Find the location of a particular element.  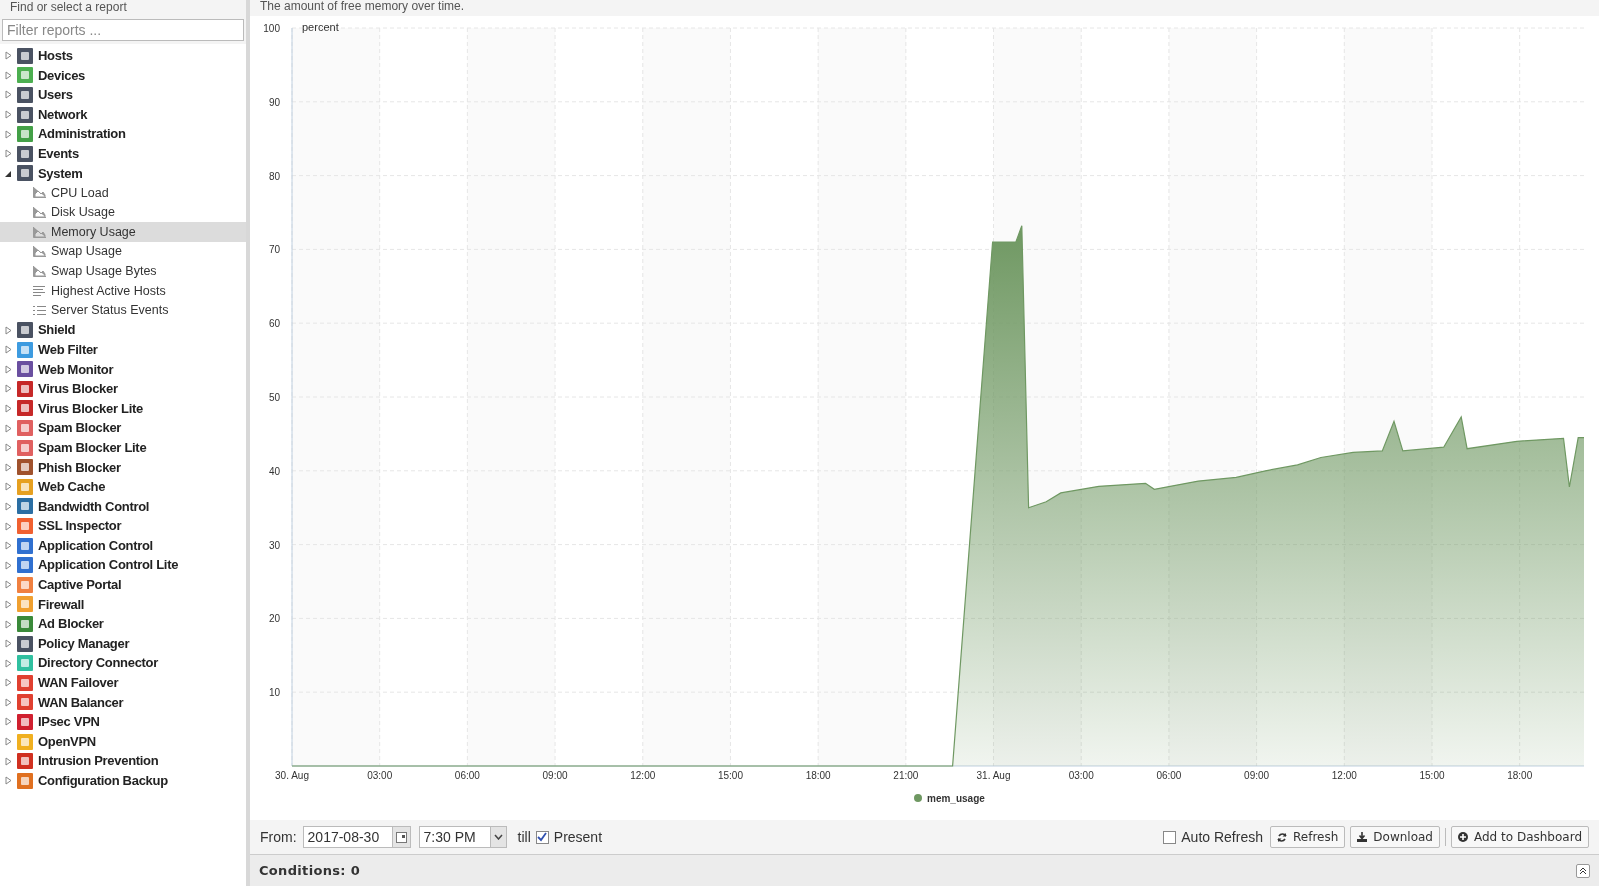

sidebar-item: Directory Connector is located at coordinates (98, 663).